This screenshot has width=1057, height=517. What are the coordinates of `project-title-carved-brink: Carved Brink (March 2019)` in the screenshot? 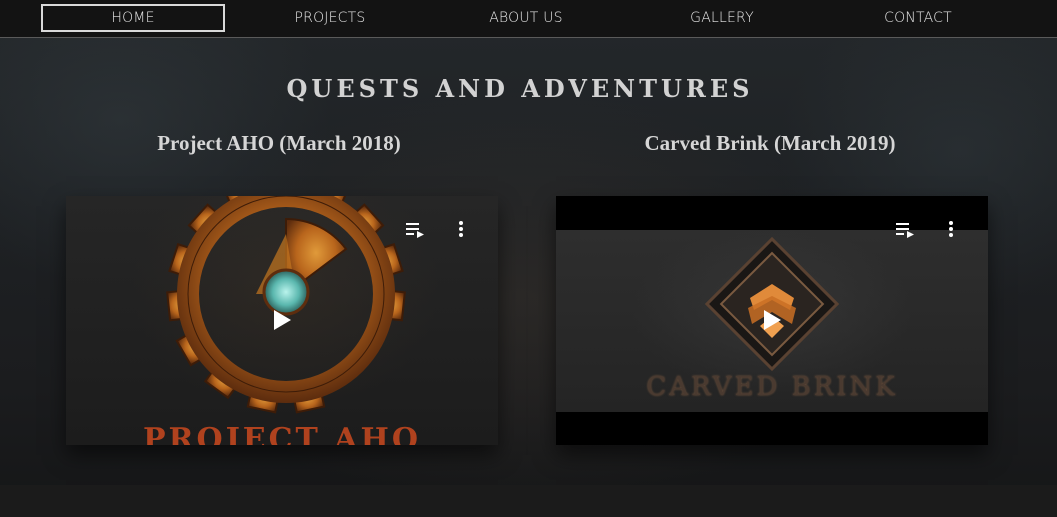 It's located at (770, 143).